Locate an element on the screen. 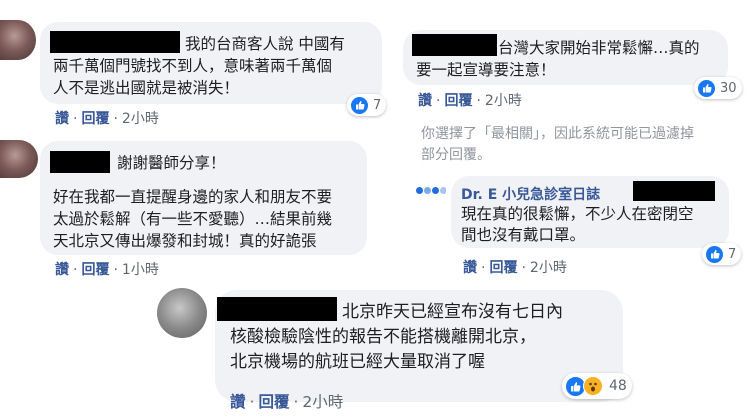  comment-text-line: 我的台商客人說 中國有 is located at coordinates (265, 44).